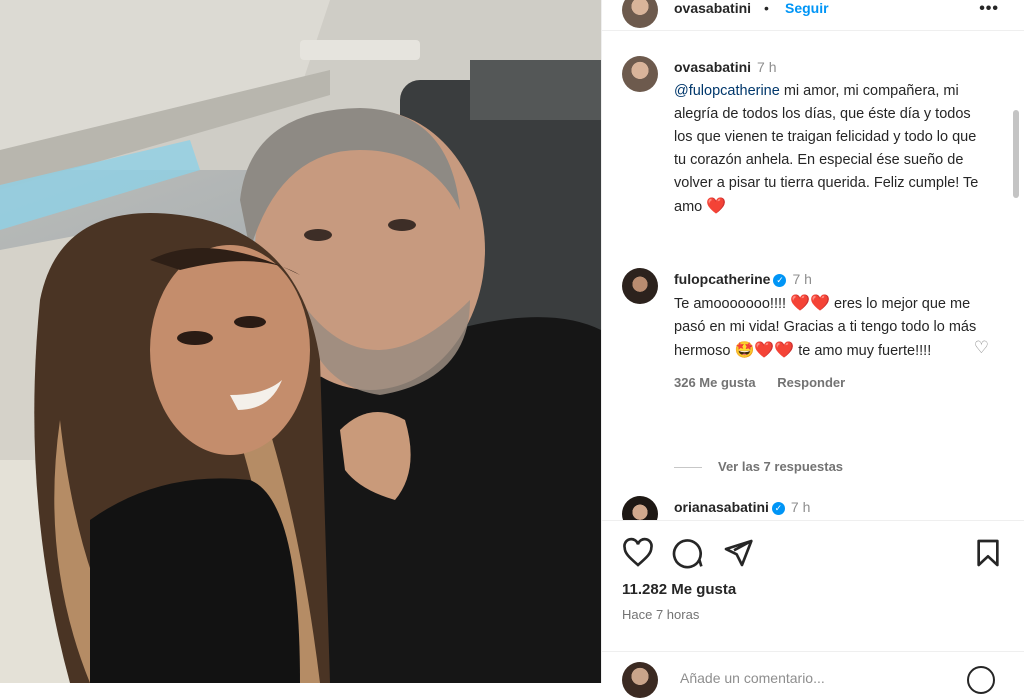 The image size is (1024, 698). I want to click on comment-icon, so click(688, 553).